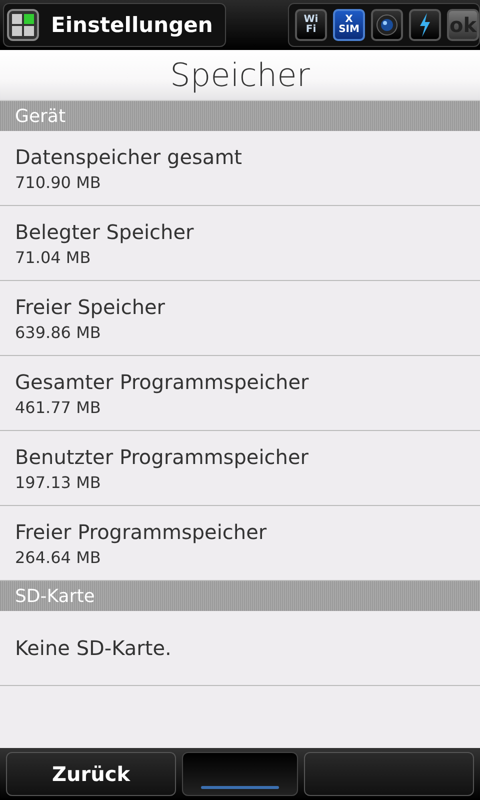 This screenshot has width=480, height=800. What do you see at coordinates (162, 382) in the screenshot?
I see `item-label: Gesamter Programmspeicher` at bounding box center [162, 382].